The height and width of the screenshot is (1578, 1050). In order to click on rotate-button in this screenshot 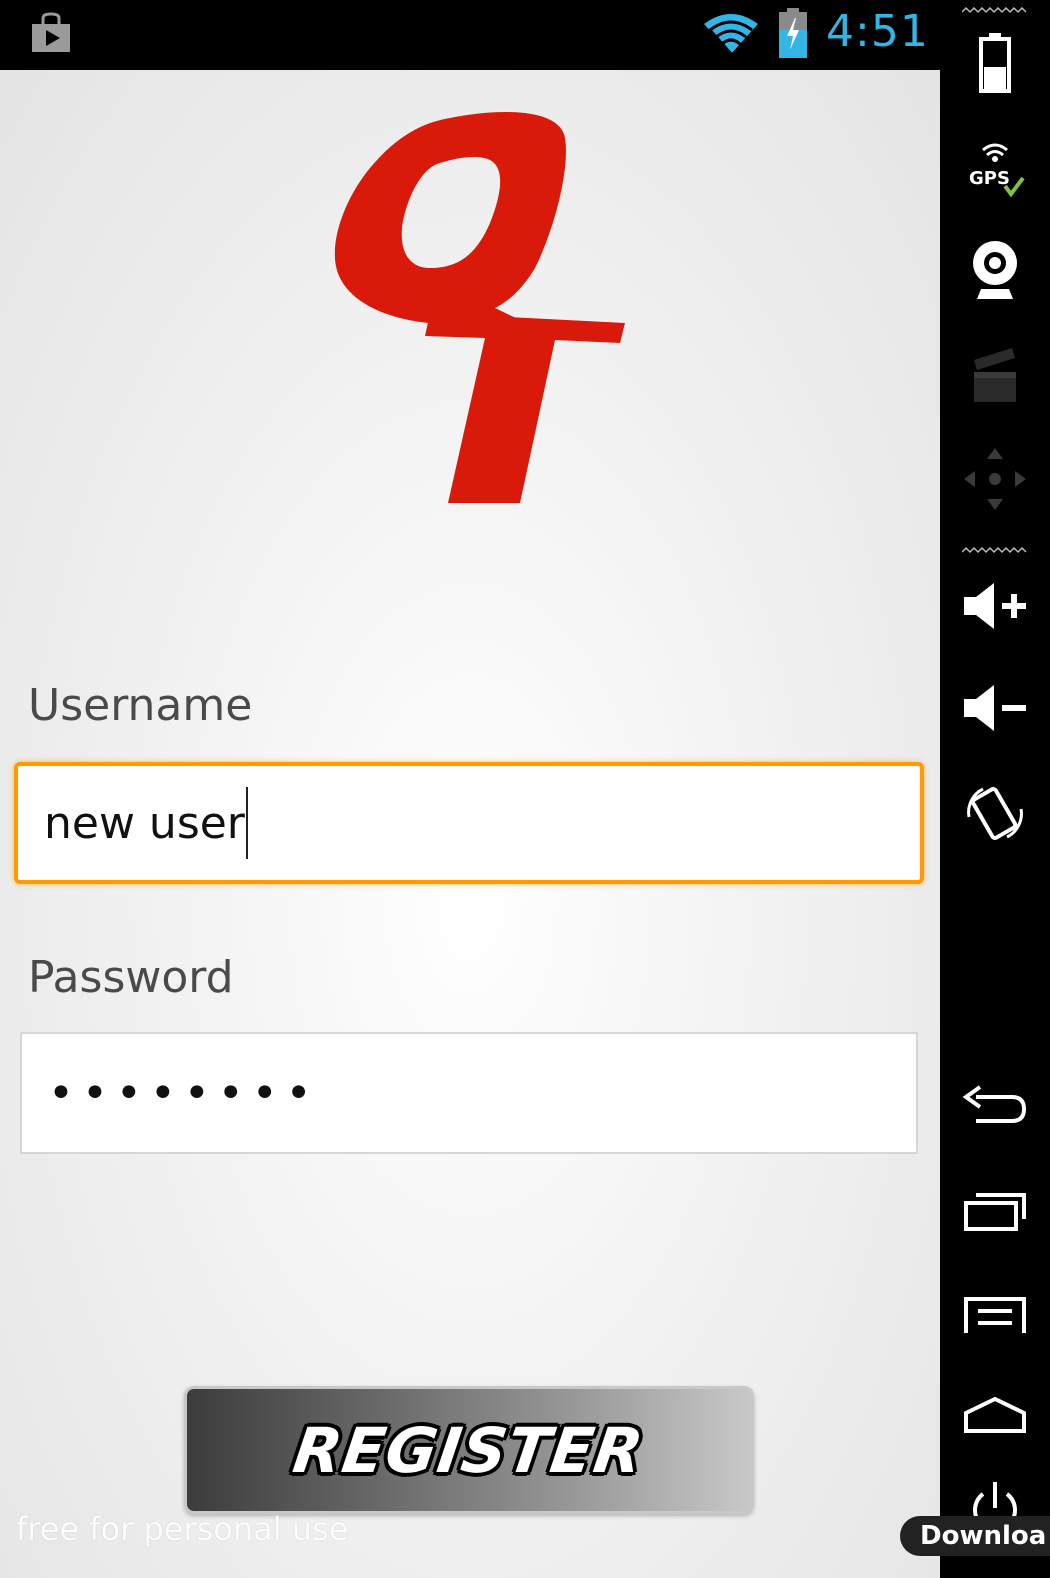, I will do `click(995, 813)`.